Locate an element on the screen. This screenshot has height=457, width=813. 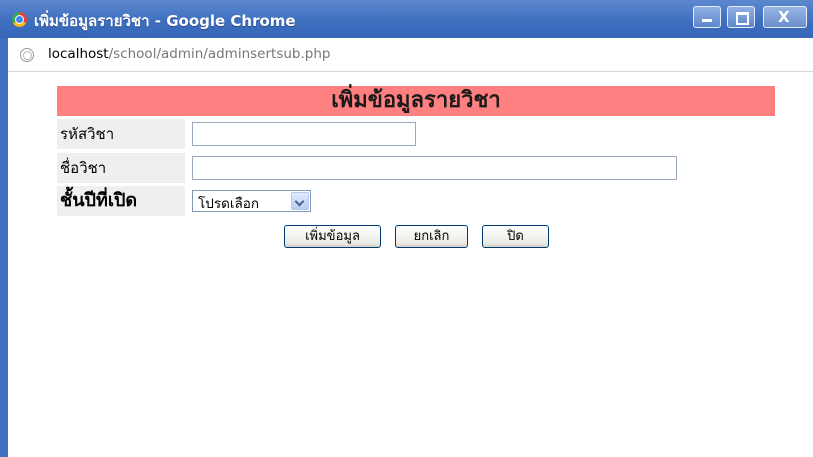
year-level-label: ชั้นปีที่เปิด is located at coordinates (121, 201).